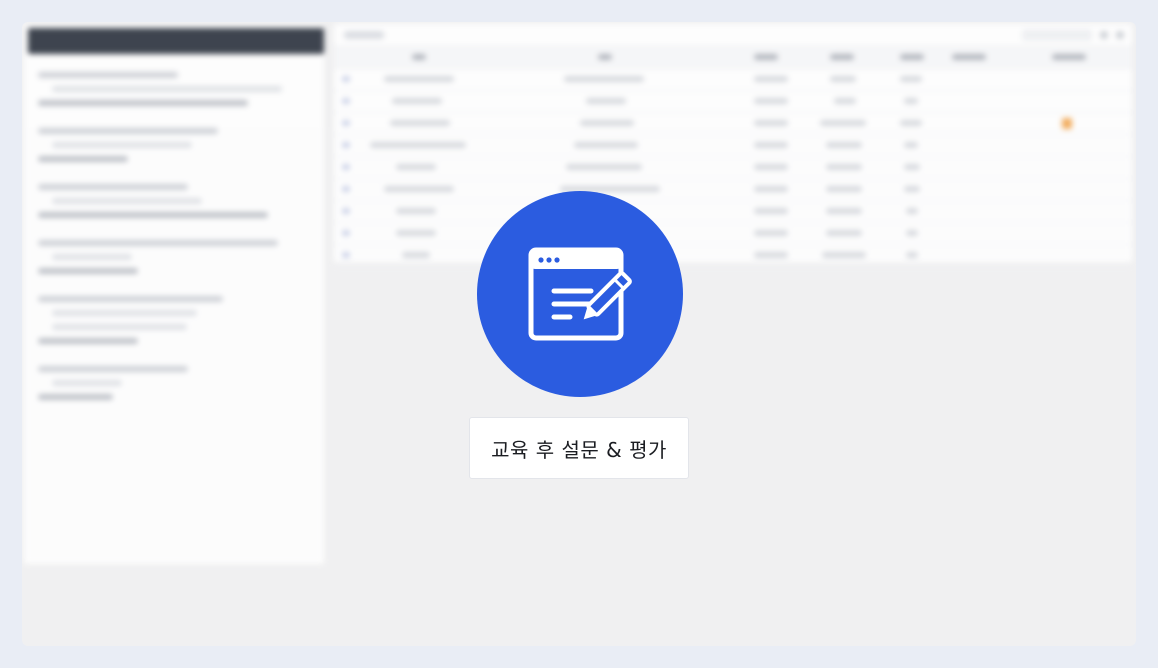  I want to click on flag-icon, so click(1067, 123).